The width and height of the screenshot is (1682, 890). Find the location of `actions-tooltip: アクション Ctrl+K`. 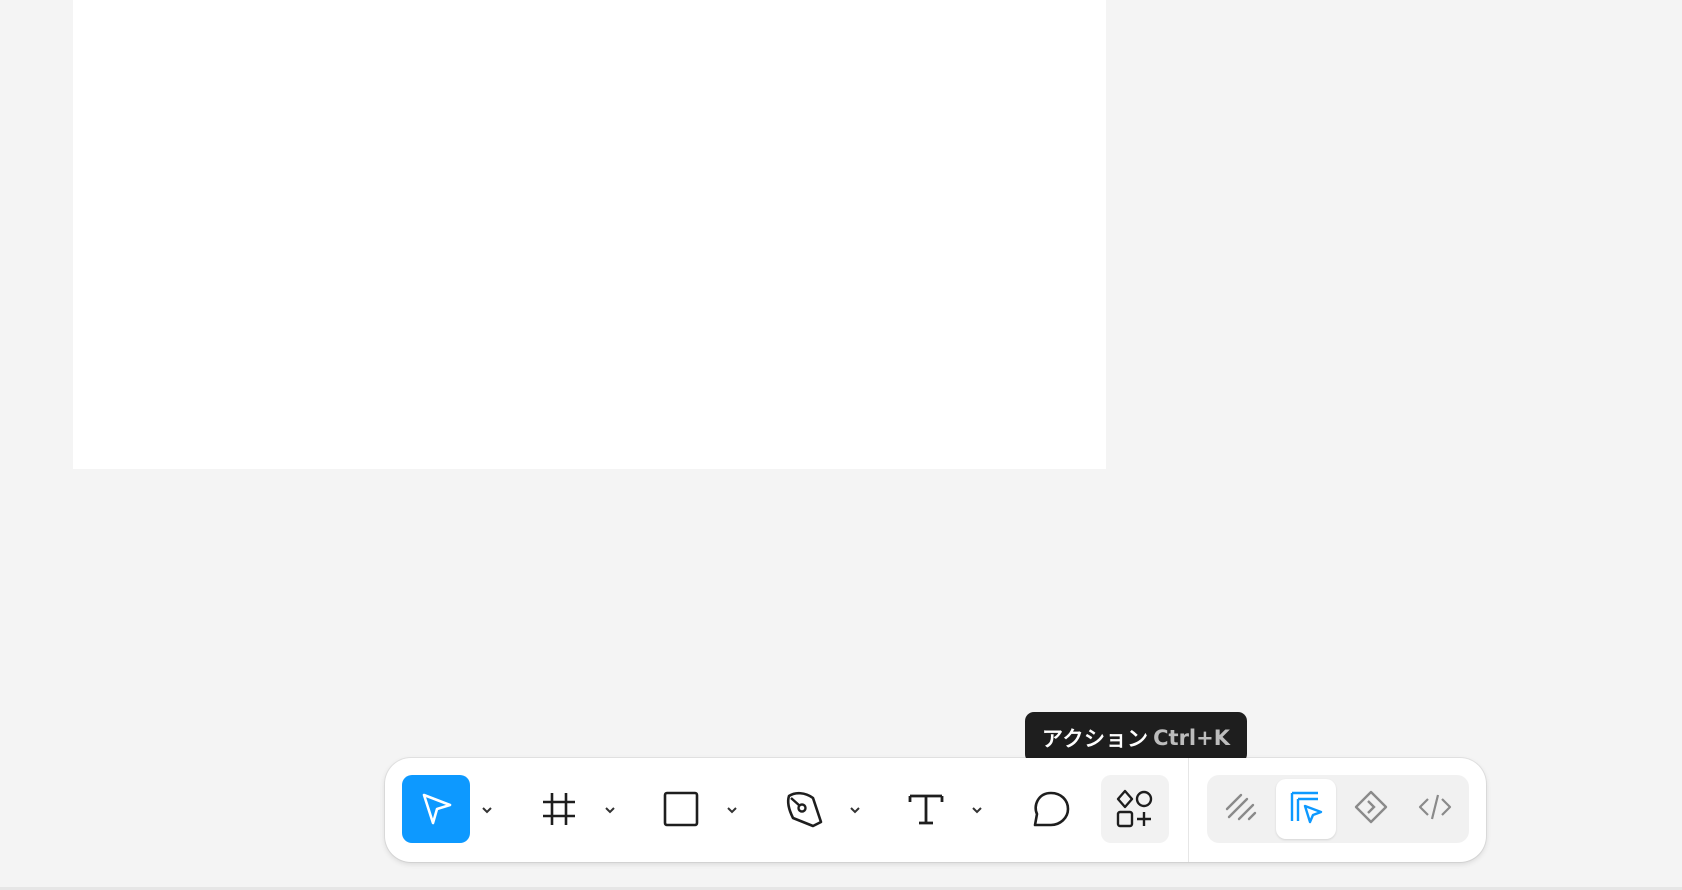

actions-tooltip: アクション Ctrl+K is located at coordinates (1136, 741).